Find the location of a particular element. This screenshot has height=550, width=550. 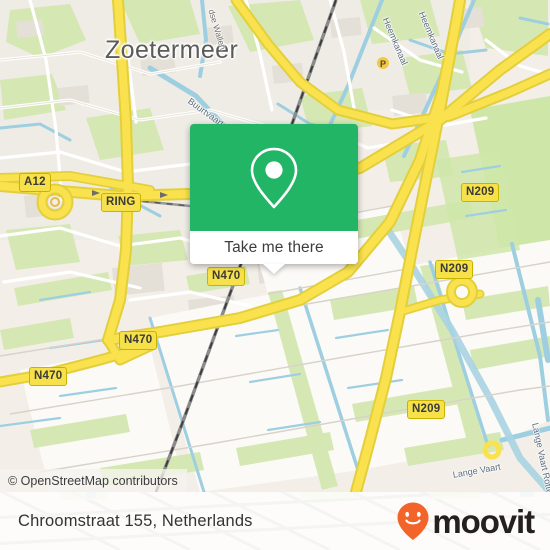

road-shield-n470-3: N470 is located at coordinates (48, 376).